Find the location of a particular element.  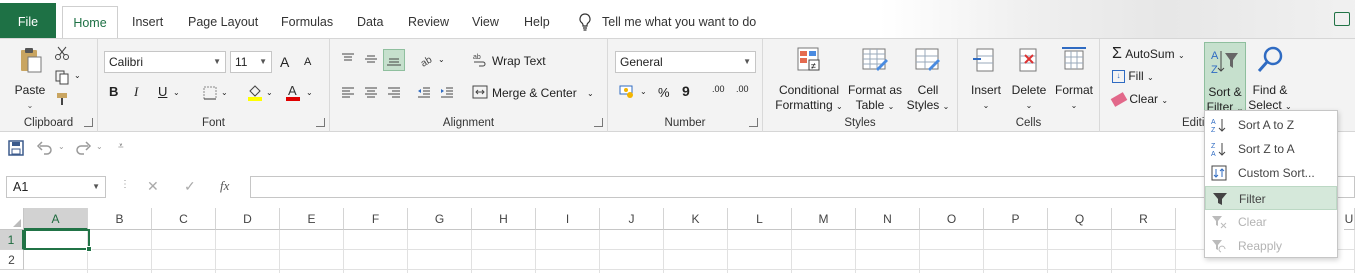

font-name-combo: Calibri ▼ is located at coordinates (165, 62).